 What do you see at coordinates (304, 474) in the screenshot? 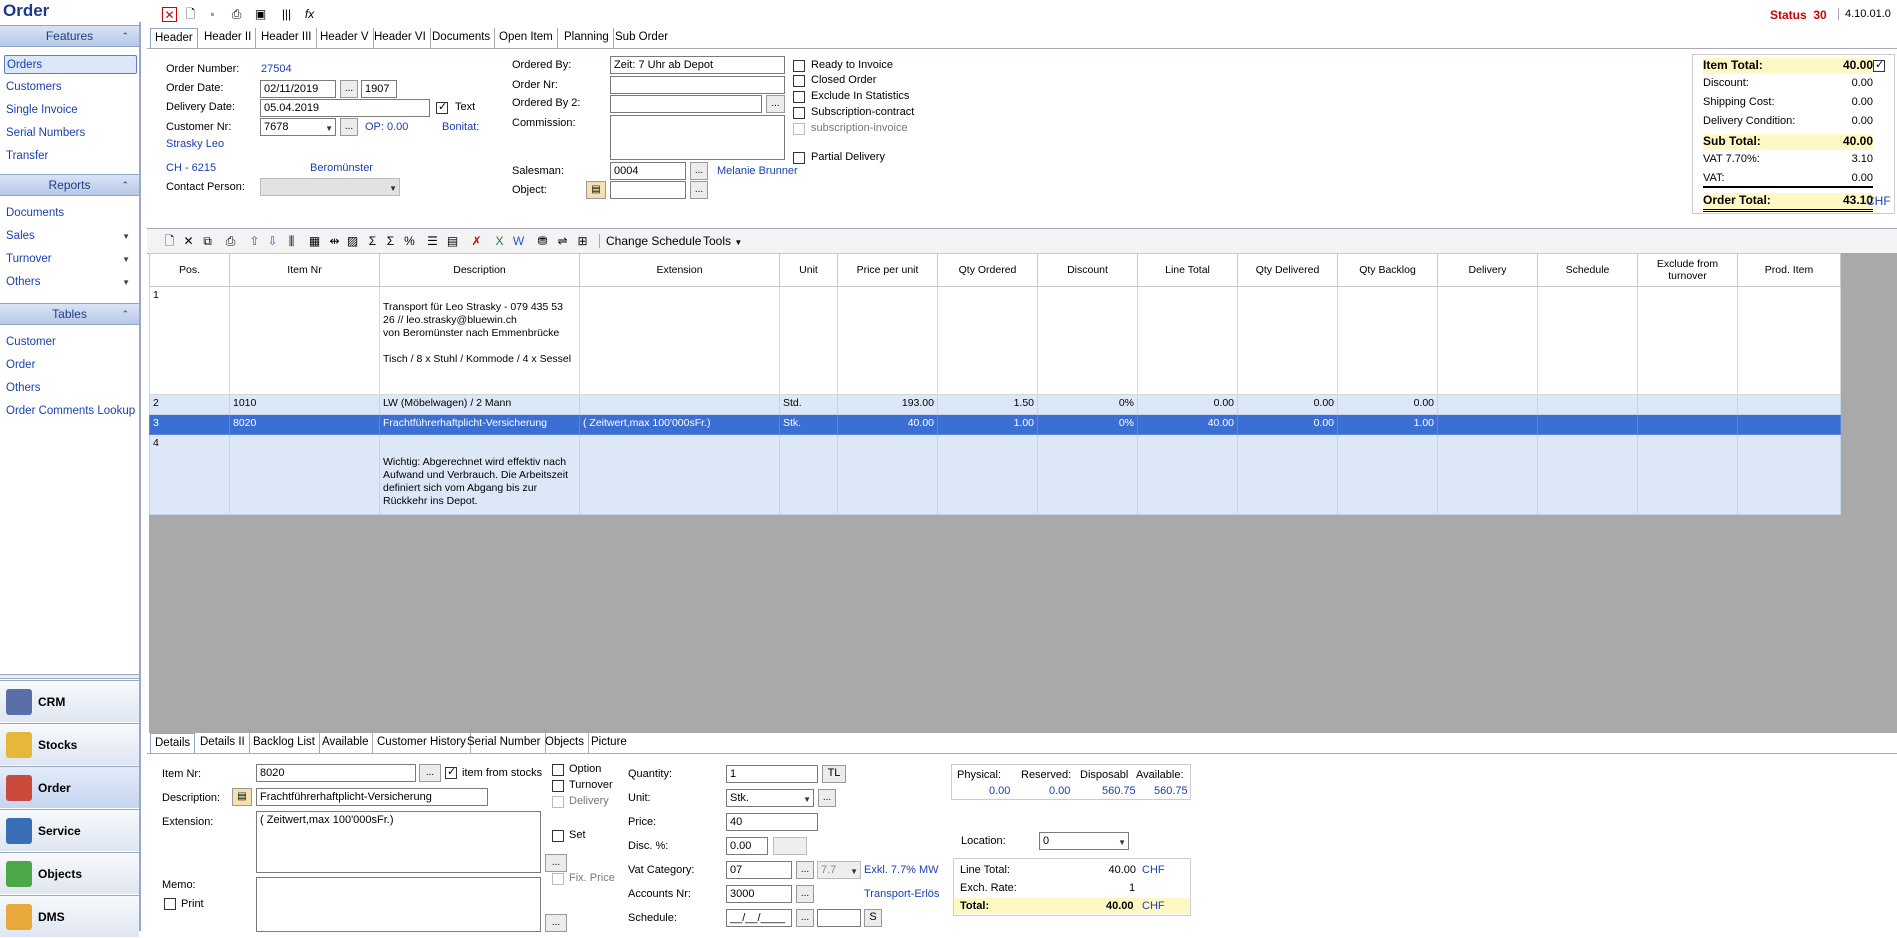
I see `cell-item` at bounding box center [304, 474].